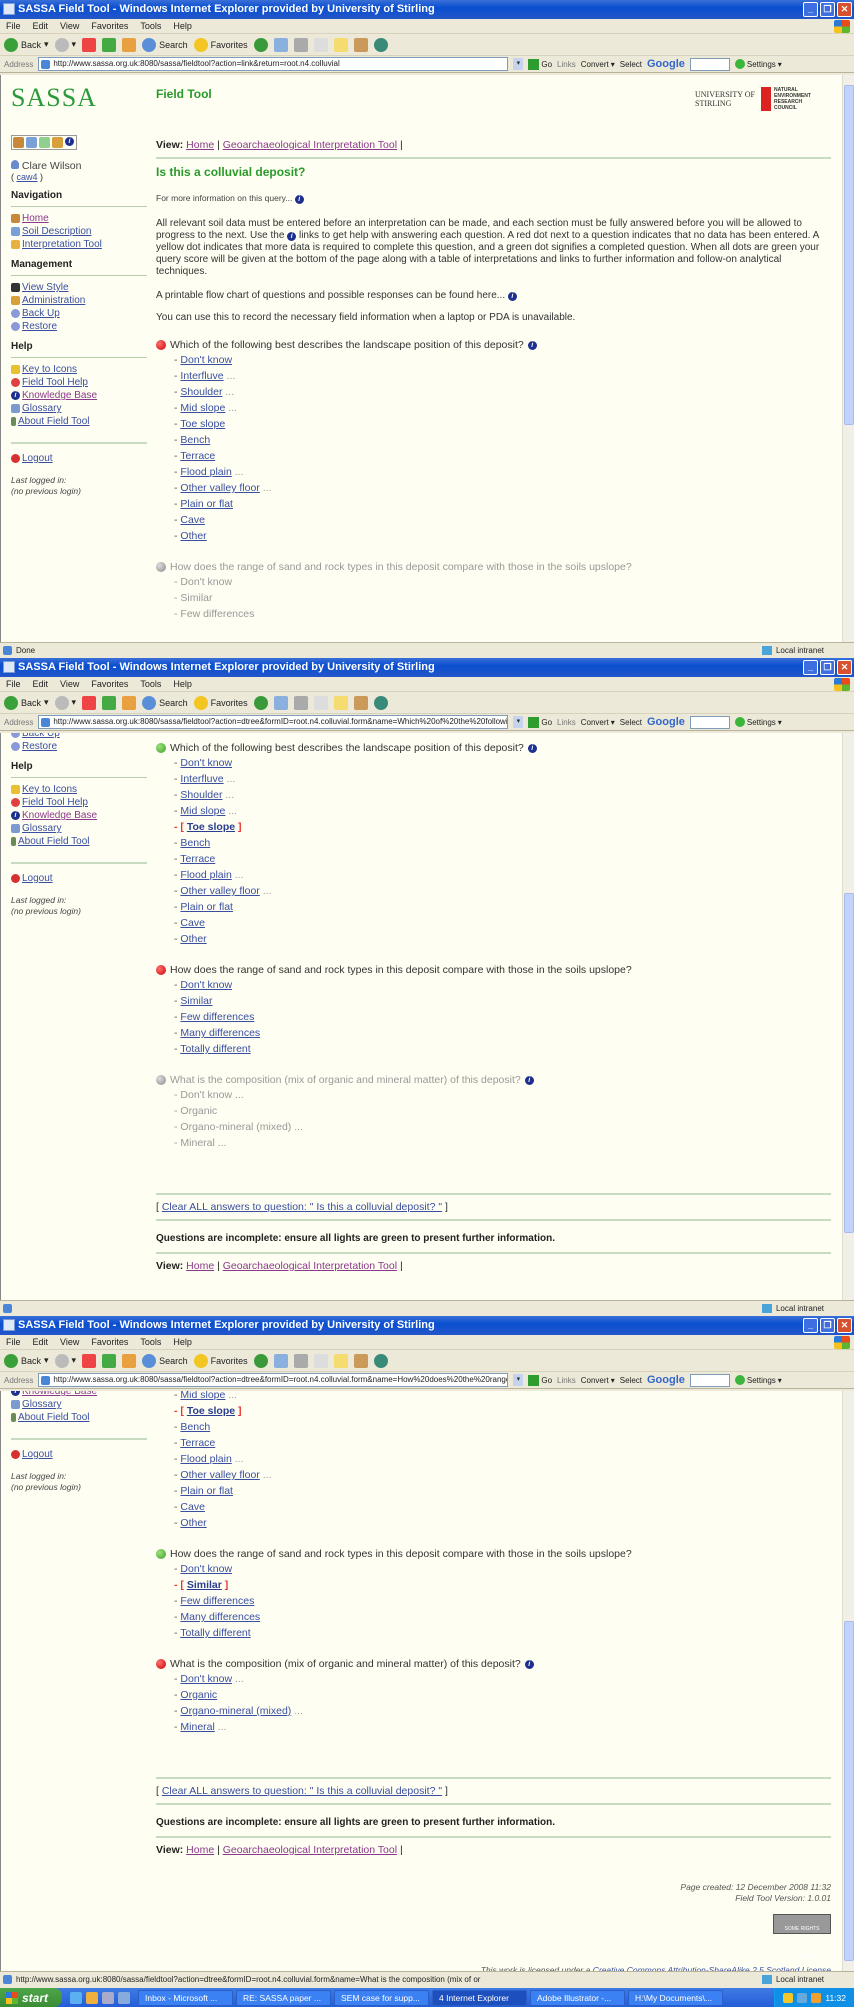 This screenshot has width=854, height=2007. Describe the element at coordinates (810, 1325) in the screenshot. I see `minimize-button: _` at that location.